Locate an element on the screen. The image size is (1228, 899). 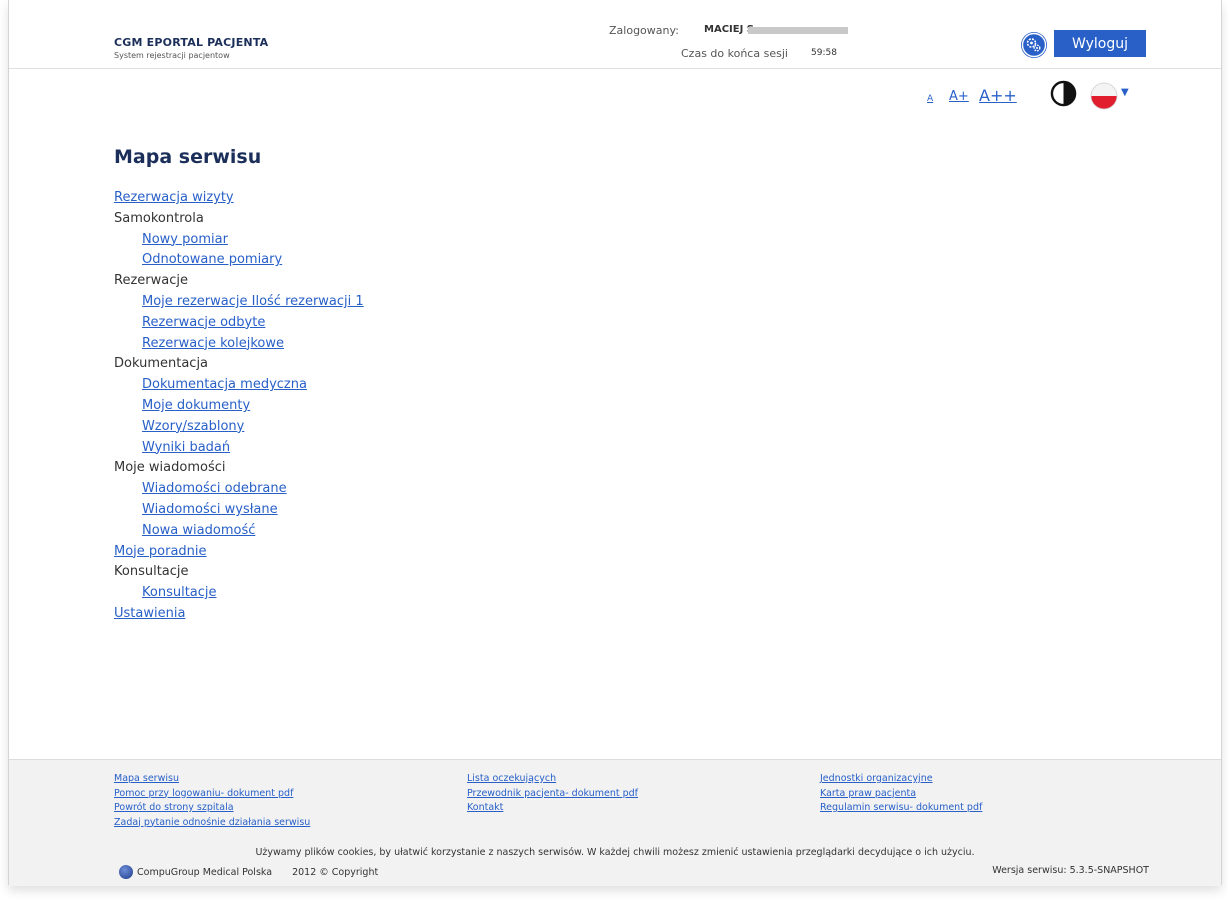
sitemap-link: Rezerwacje odbyte is located at coordinates (203, 322).